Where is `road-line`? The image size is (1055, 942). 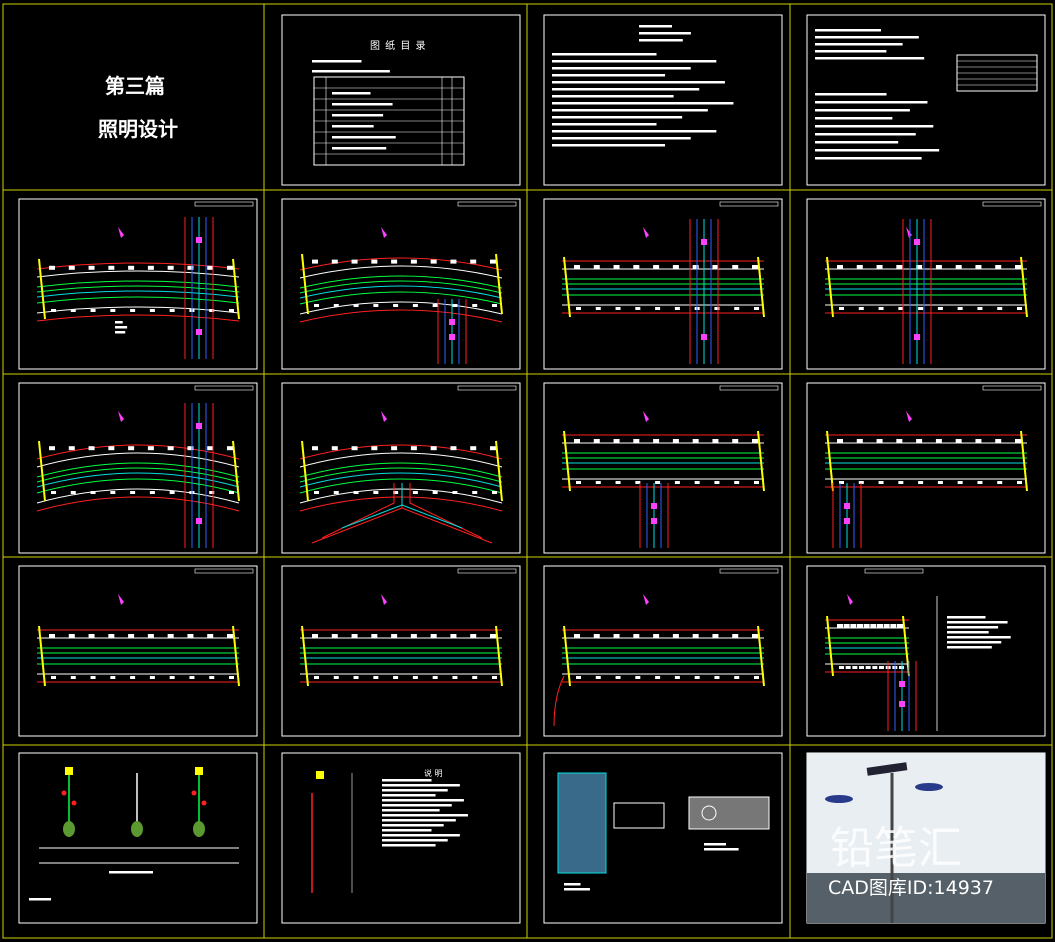
road-line is located at coordinates (401, 460).